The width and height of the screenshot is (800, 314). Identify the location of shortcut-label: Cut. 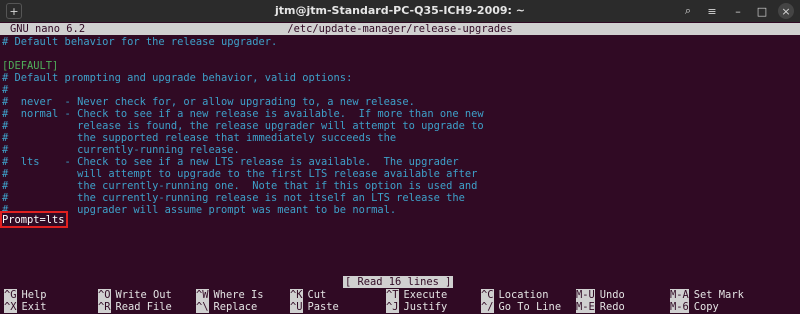
(317, 295).